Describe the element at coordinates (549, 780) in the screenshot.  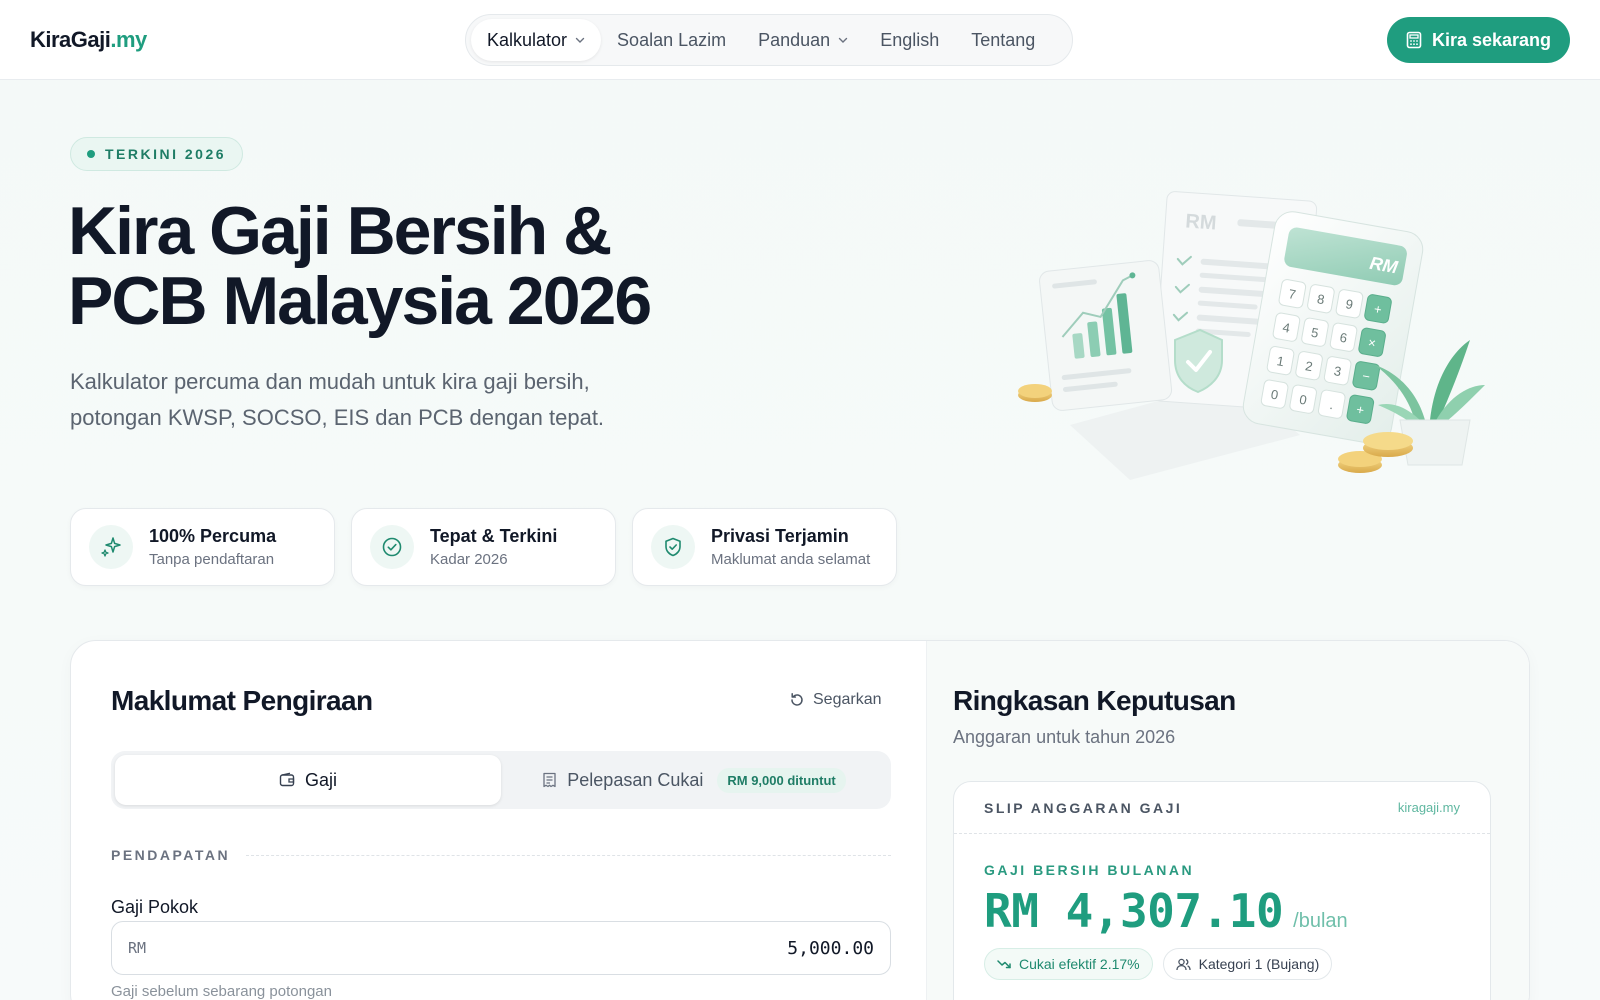
I see `receipt-icon` at that location.